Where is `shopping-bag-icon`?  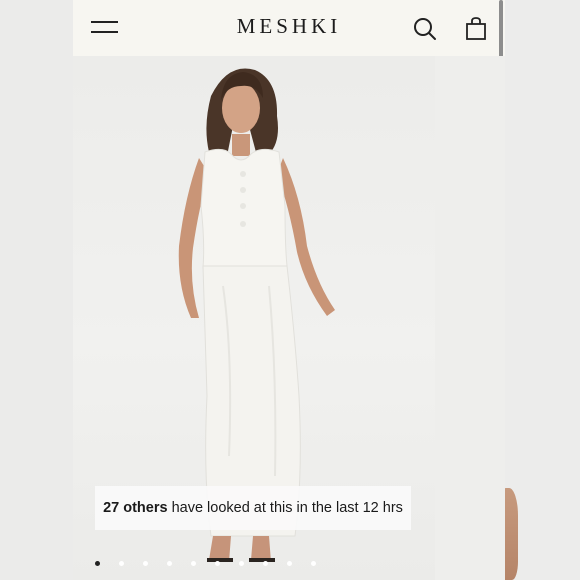 shopping-bag-icon is located at coordinates (476, 29).